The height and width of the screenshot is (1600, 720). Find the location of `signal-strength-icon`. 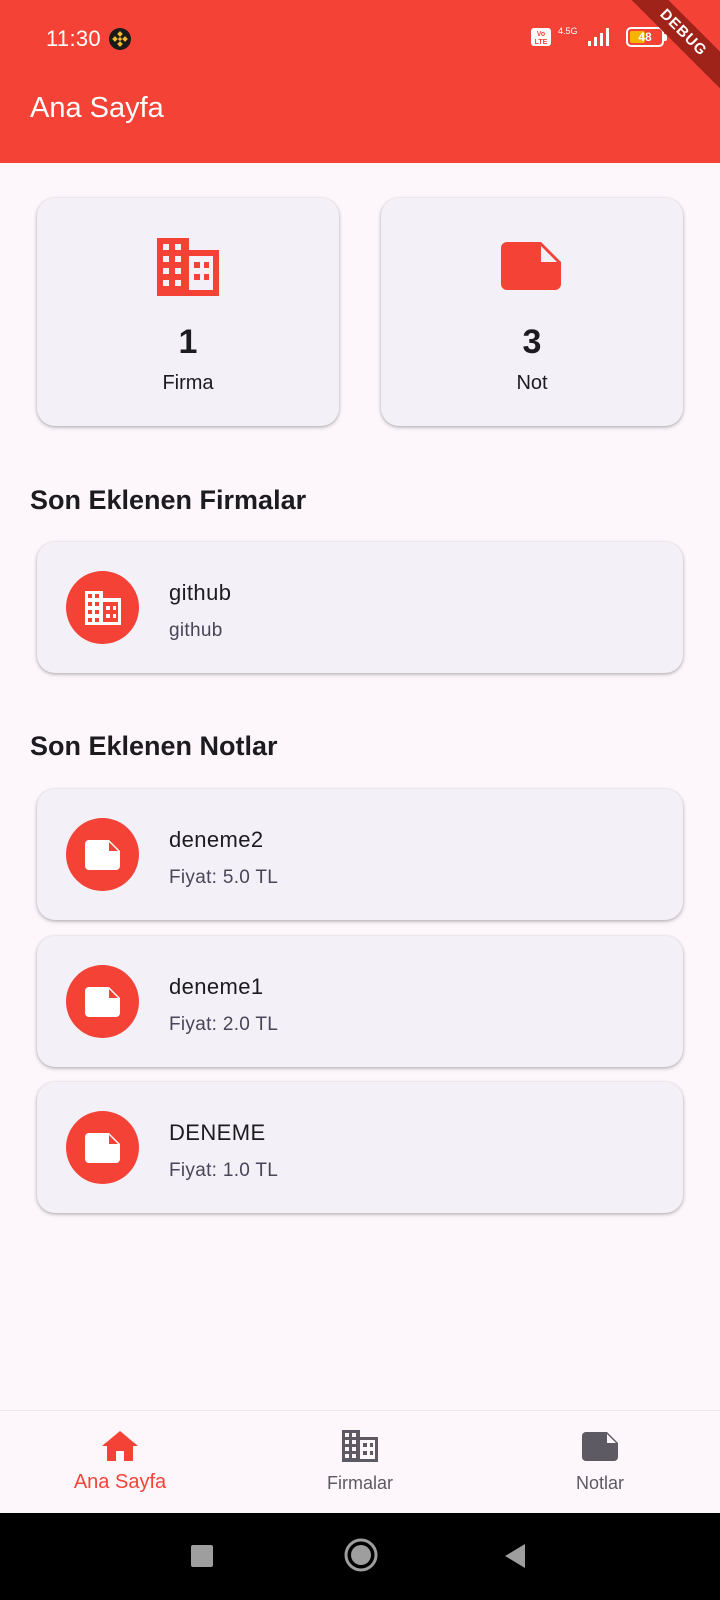

signal-strength-icon is located at coordinates (598, 37).